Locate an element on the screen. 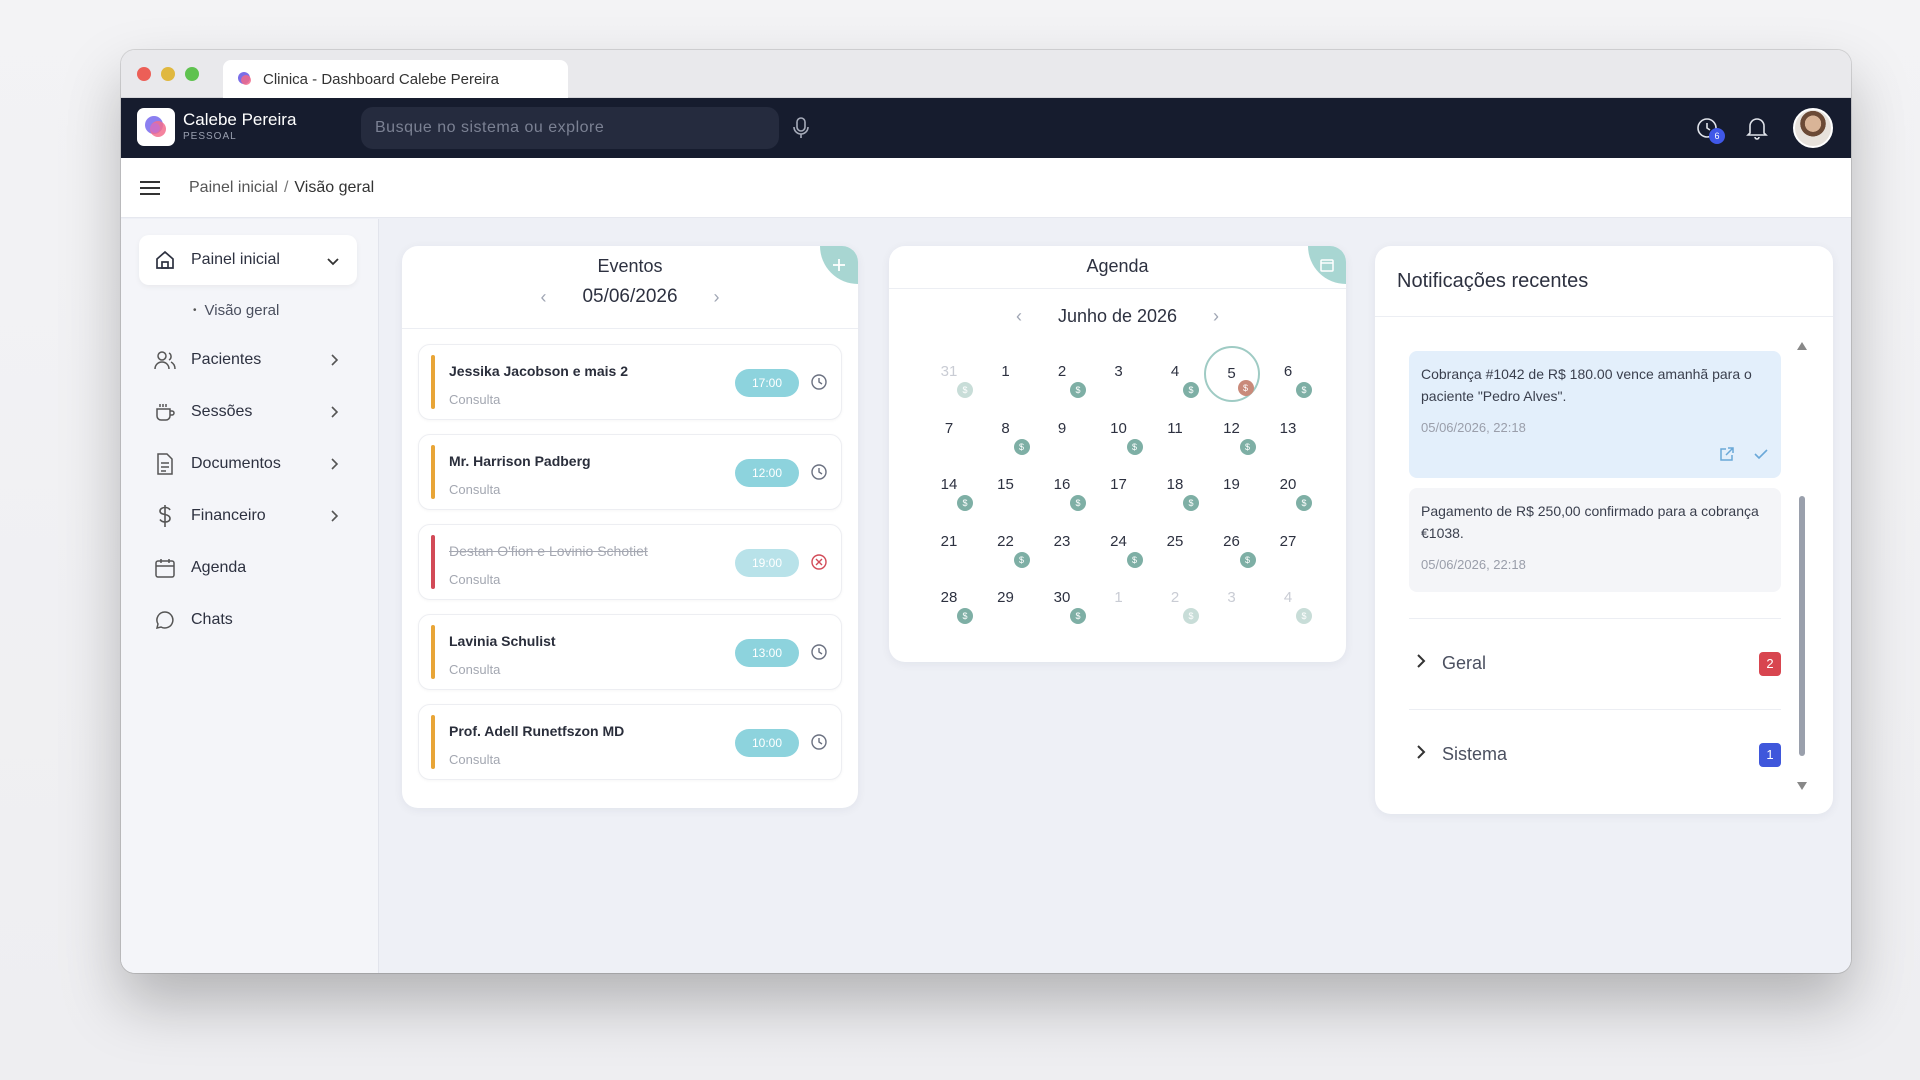 The height and width of the screenshot is (1080, 1920). calendar-day-number: 9 is located at coordinates (1062, 428).